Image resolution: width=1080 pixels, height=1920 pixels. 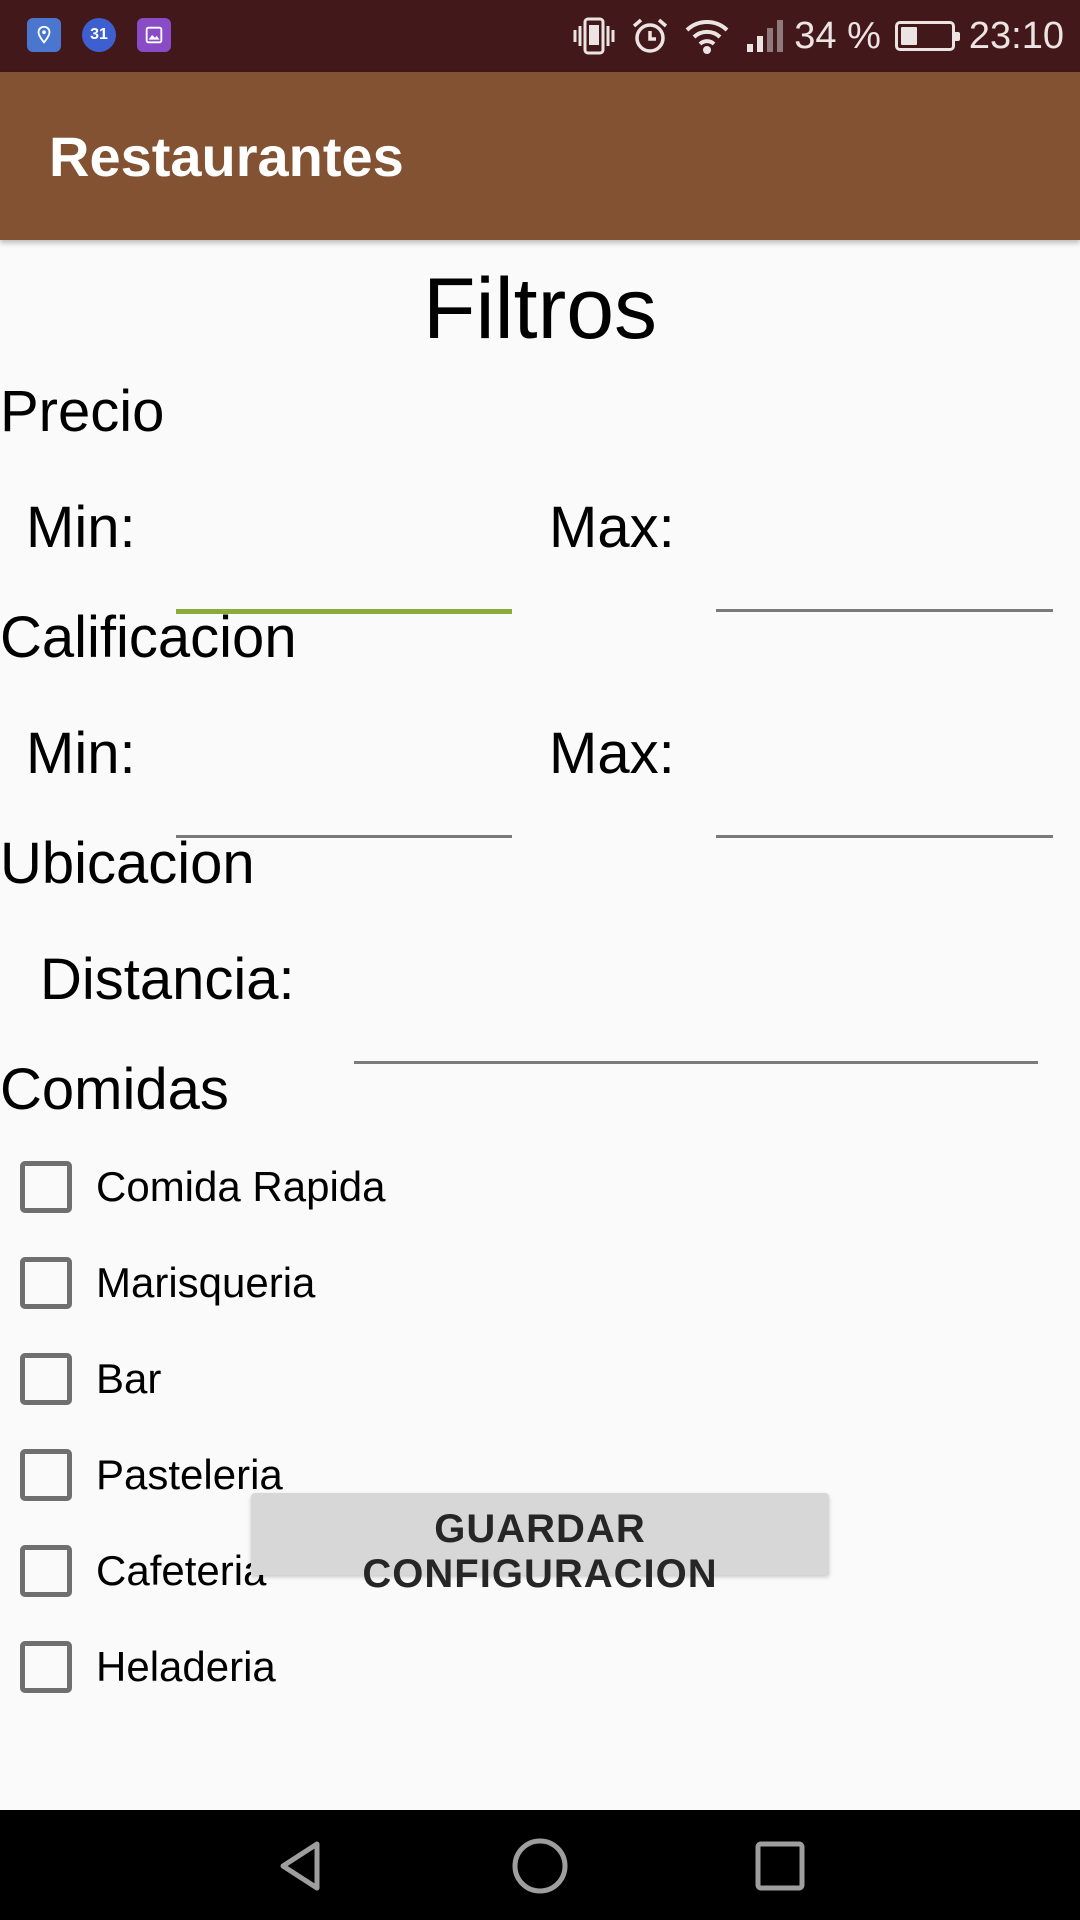 What do you see at coordinates (884, 818) in the screenshot?
I see `rating-max-input` at bounding box center [884, 818].